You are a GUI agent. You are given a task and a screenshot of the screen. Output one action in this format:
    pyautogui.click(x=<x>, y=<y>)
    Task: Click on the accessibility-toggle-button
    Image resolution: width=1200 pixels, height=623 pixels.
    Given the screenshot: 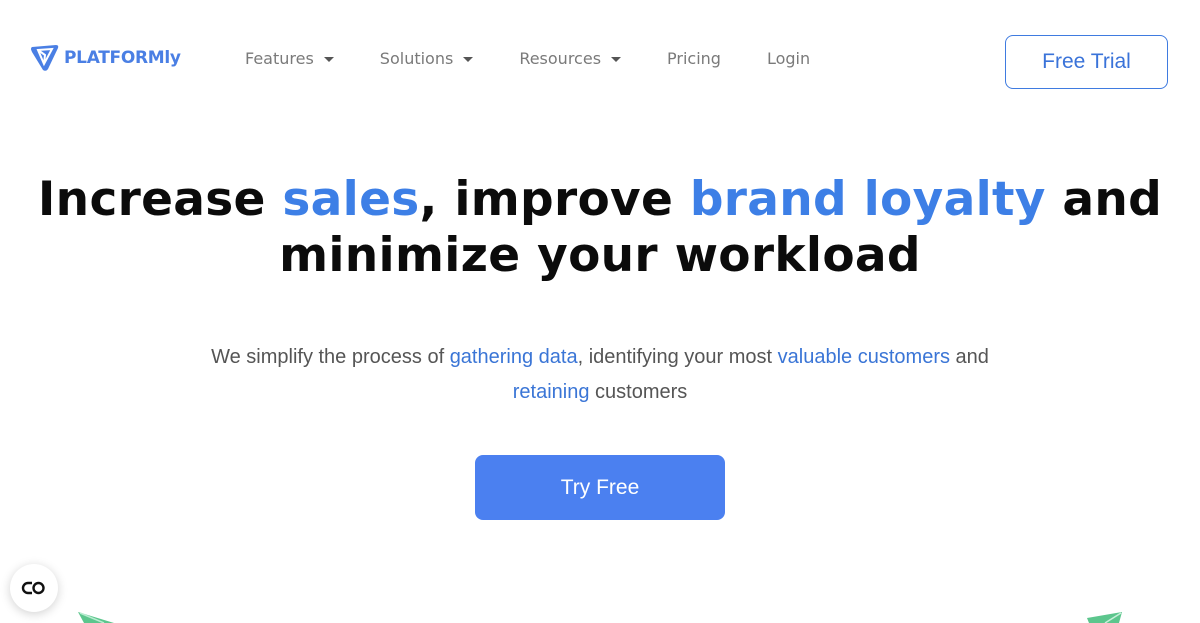 What is the action you would take?
    pyautogui.click(x=34, y=588)
    